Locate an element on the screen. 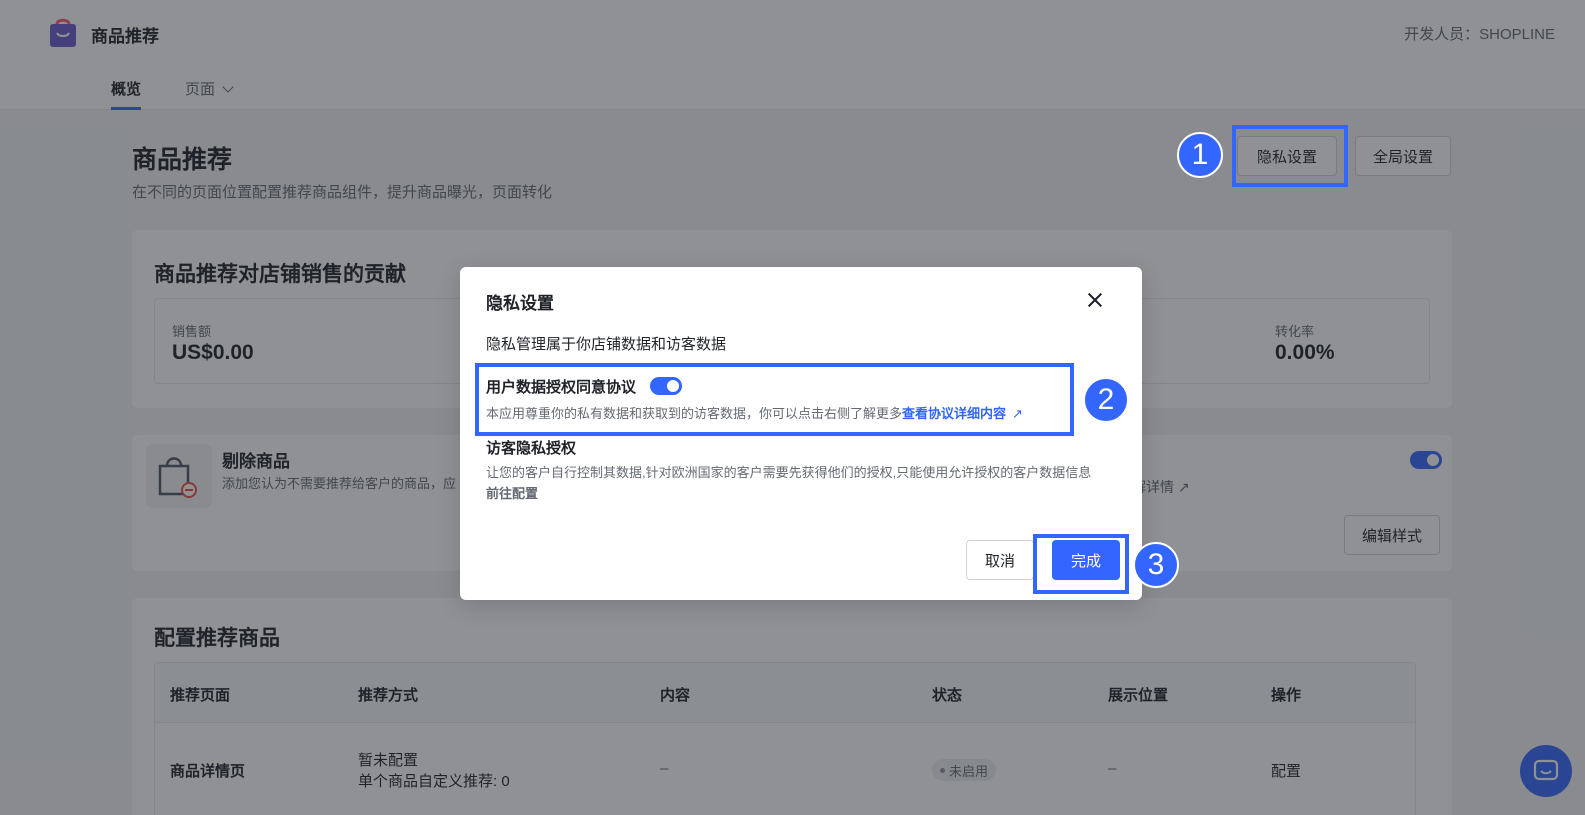 This screenshot has height=815, width=1585. close-icon is located at coordinates (1095, 300).